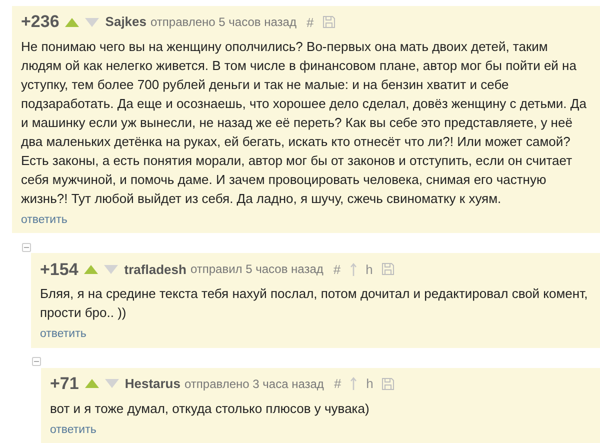 Image resolution: width=600 pixels, height=443 pixels. What do you see at coordinates (314, 303) in the screenshot?
I see `comment-text: Бляя, я на средине текста тебя нахуй послал, потом дочитал и редактировал свой комент, прости бро.. ))` at bounding box center [314, 303].